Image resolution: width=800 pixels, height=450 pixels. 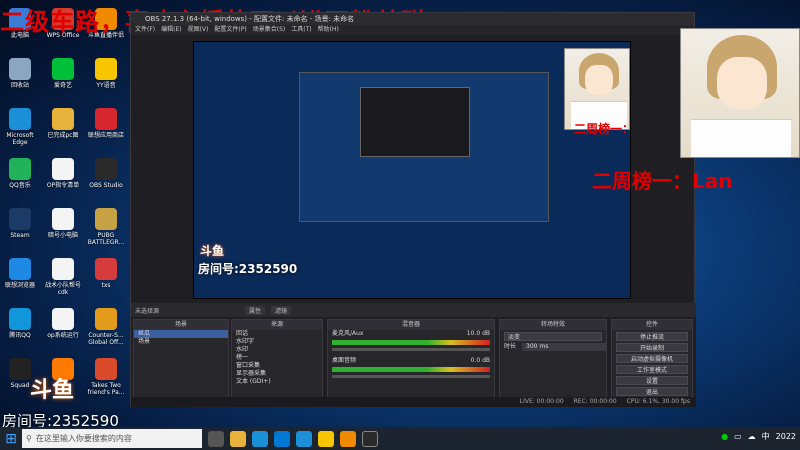 I want to click on desktop-icon-label: txs, so click(x=106, y=285).